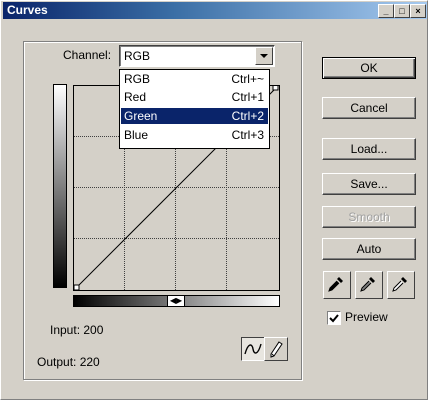 This screenshot has height=400, width=428. What do you see at coordinates (27, 10) in the screenshot?
I see `window-title: Curves` at bounding box center [27, 10].